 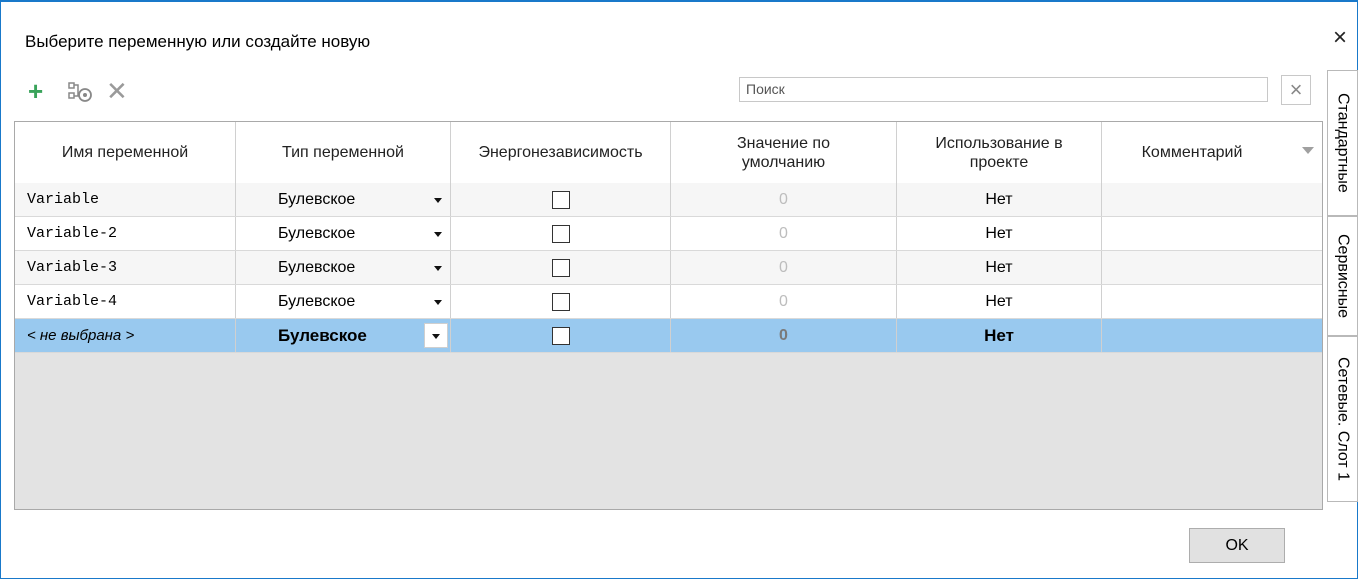 I want to click on column-header-comment: Комментарий, so click(x=1212, y=152).